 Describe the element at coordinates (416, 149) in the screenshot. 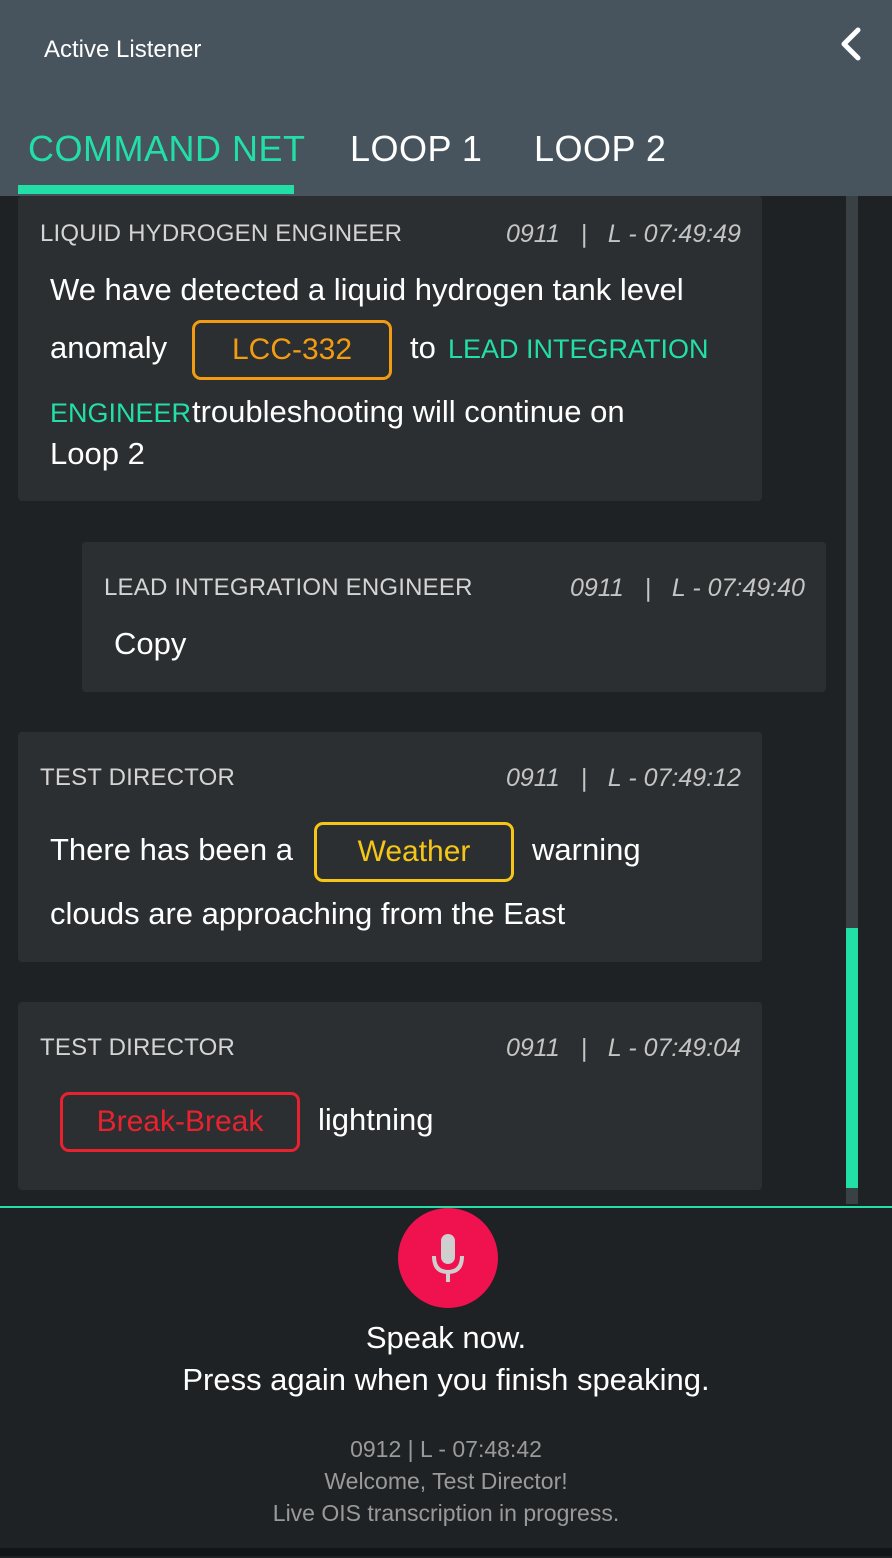

I see `tab-loop-1: LOOP 1` at that location.